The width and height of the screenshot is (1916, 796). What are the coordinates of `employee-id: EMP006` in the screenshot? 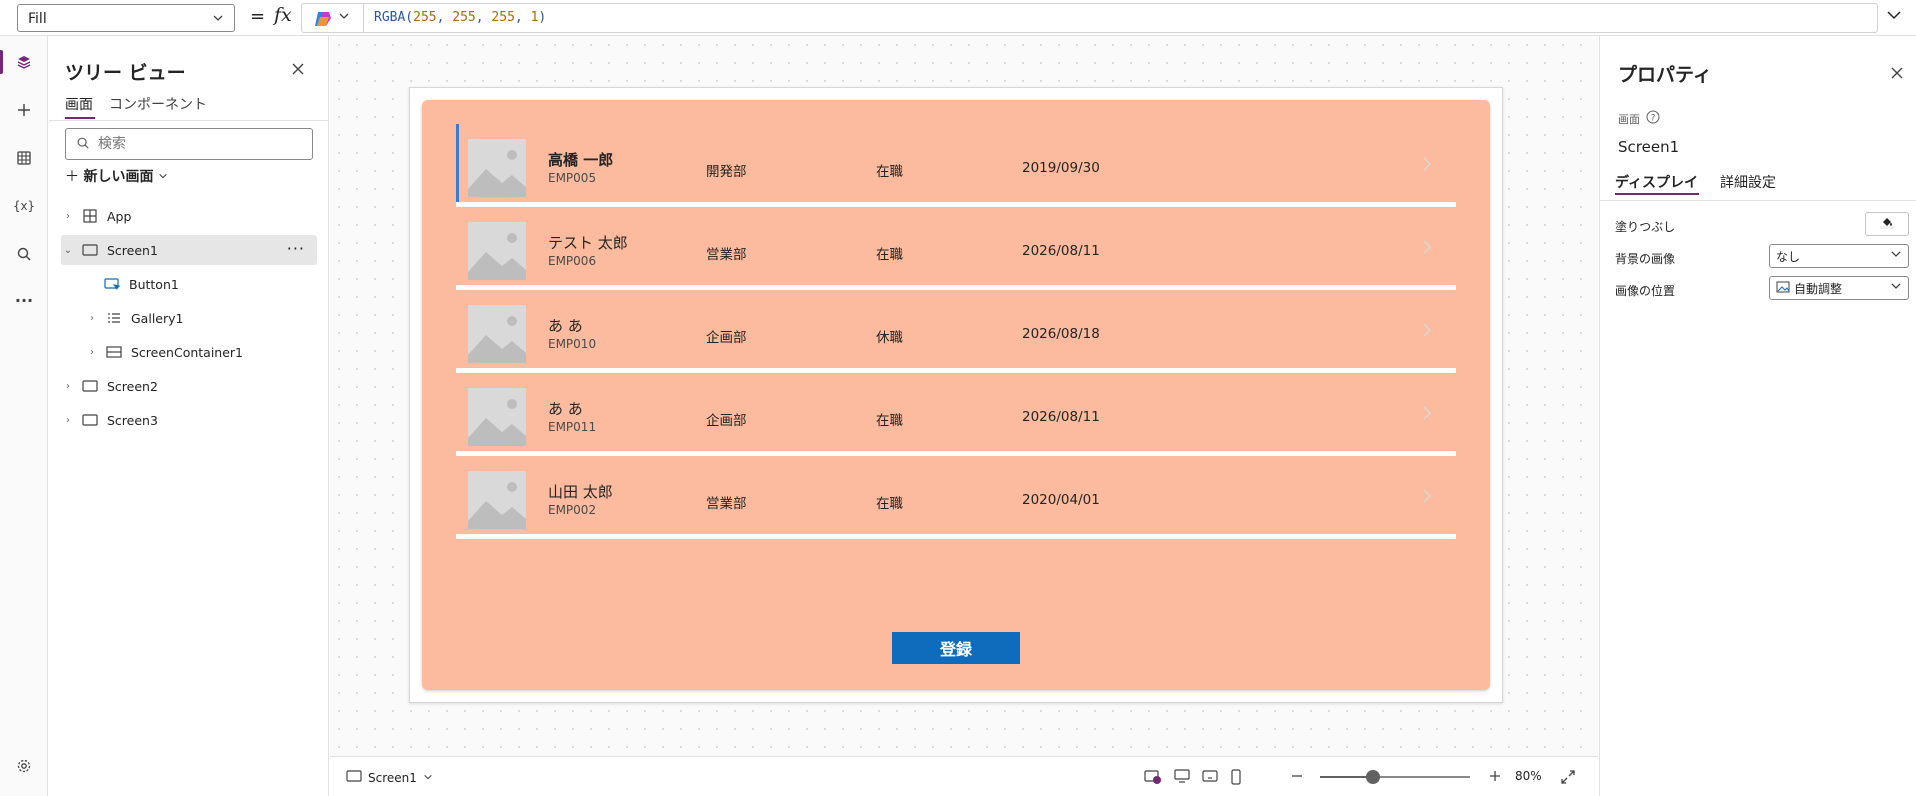 It's located at (572, 261).